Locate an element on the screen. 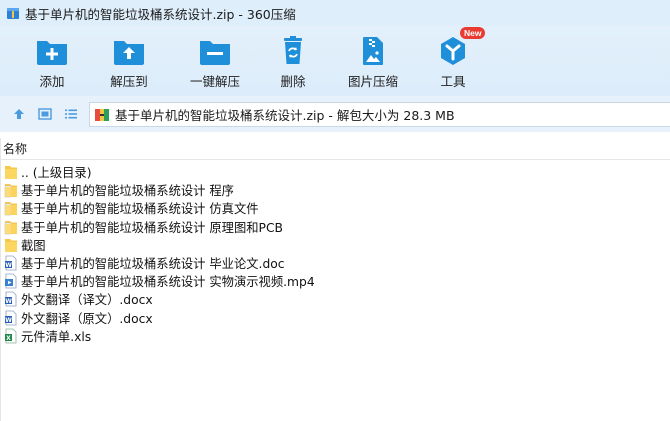 The height and width of the screenshot is (421, 670). thumbnail-view-icon is located at coordinates (45, 114).